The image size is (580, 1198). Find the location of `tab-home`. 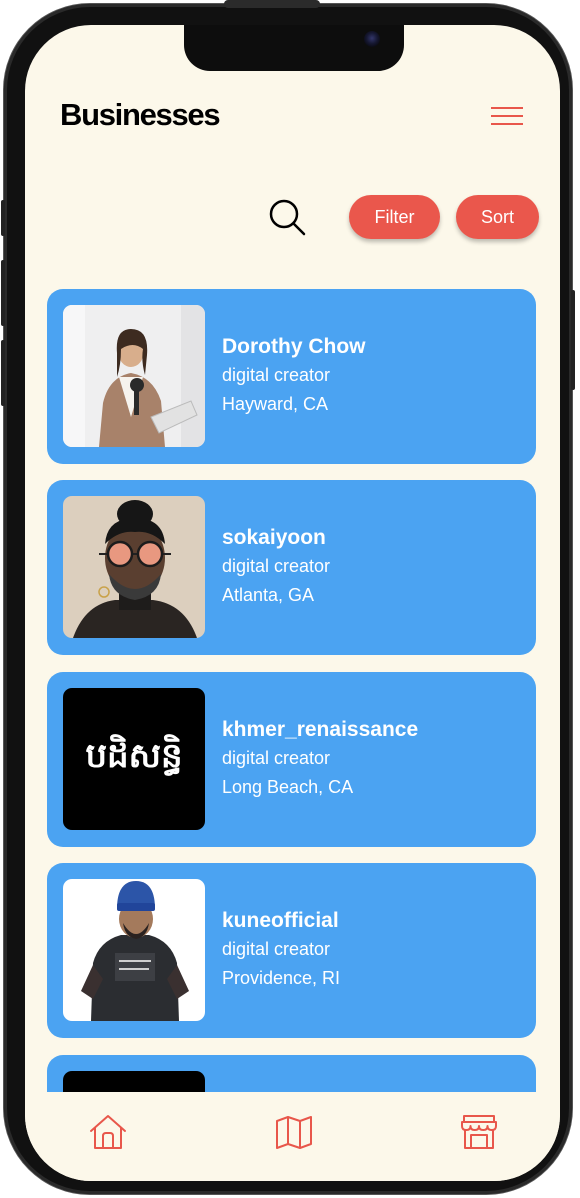

tab-home is located at coordinates (108, 1132).